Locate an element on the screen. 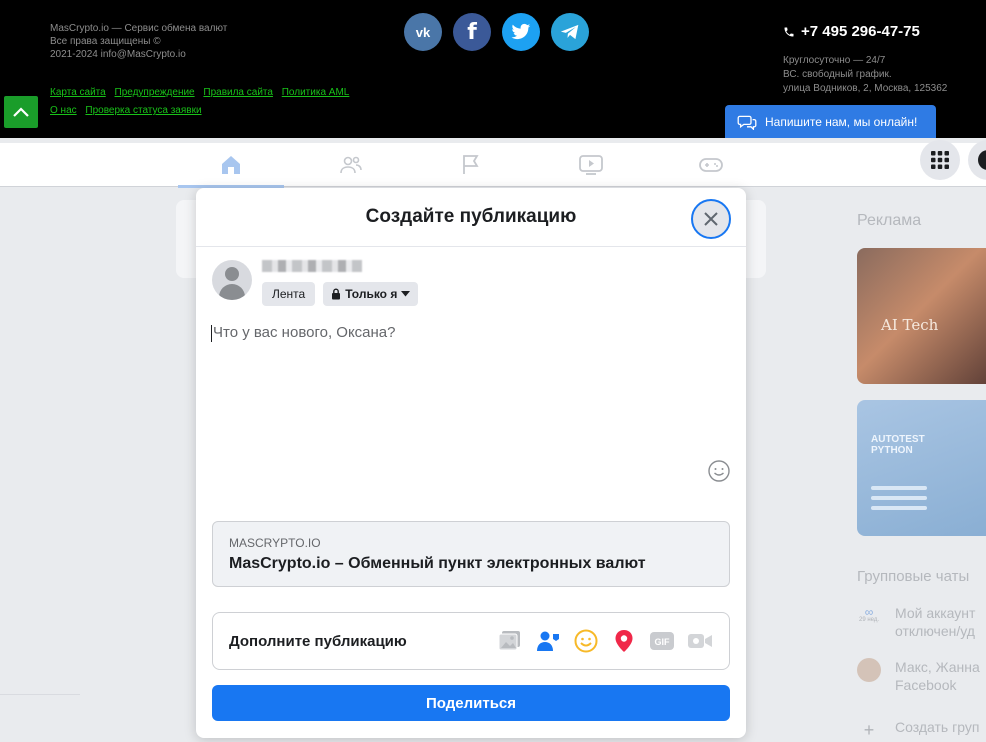  group-chat-name: Макс, Жанна is located at coordinates (937, 667).